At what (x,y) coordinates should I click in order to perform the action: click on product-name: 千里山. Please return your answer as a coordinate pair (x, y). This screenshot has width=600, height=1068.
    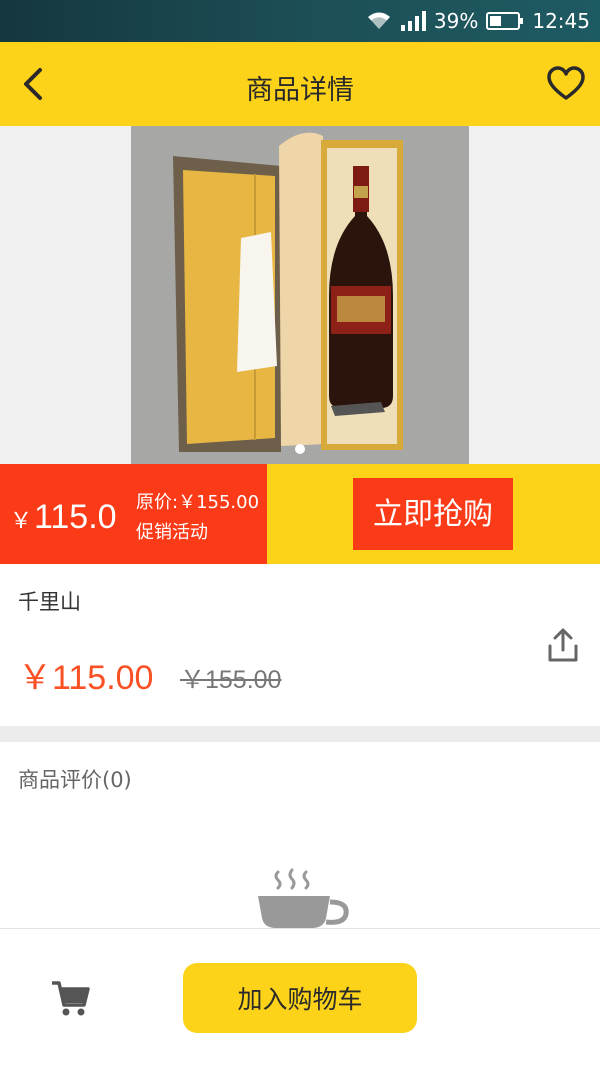
    Looking at the image, I should click on (49, 602).